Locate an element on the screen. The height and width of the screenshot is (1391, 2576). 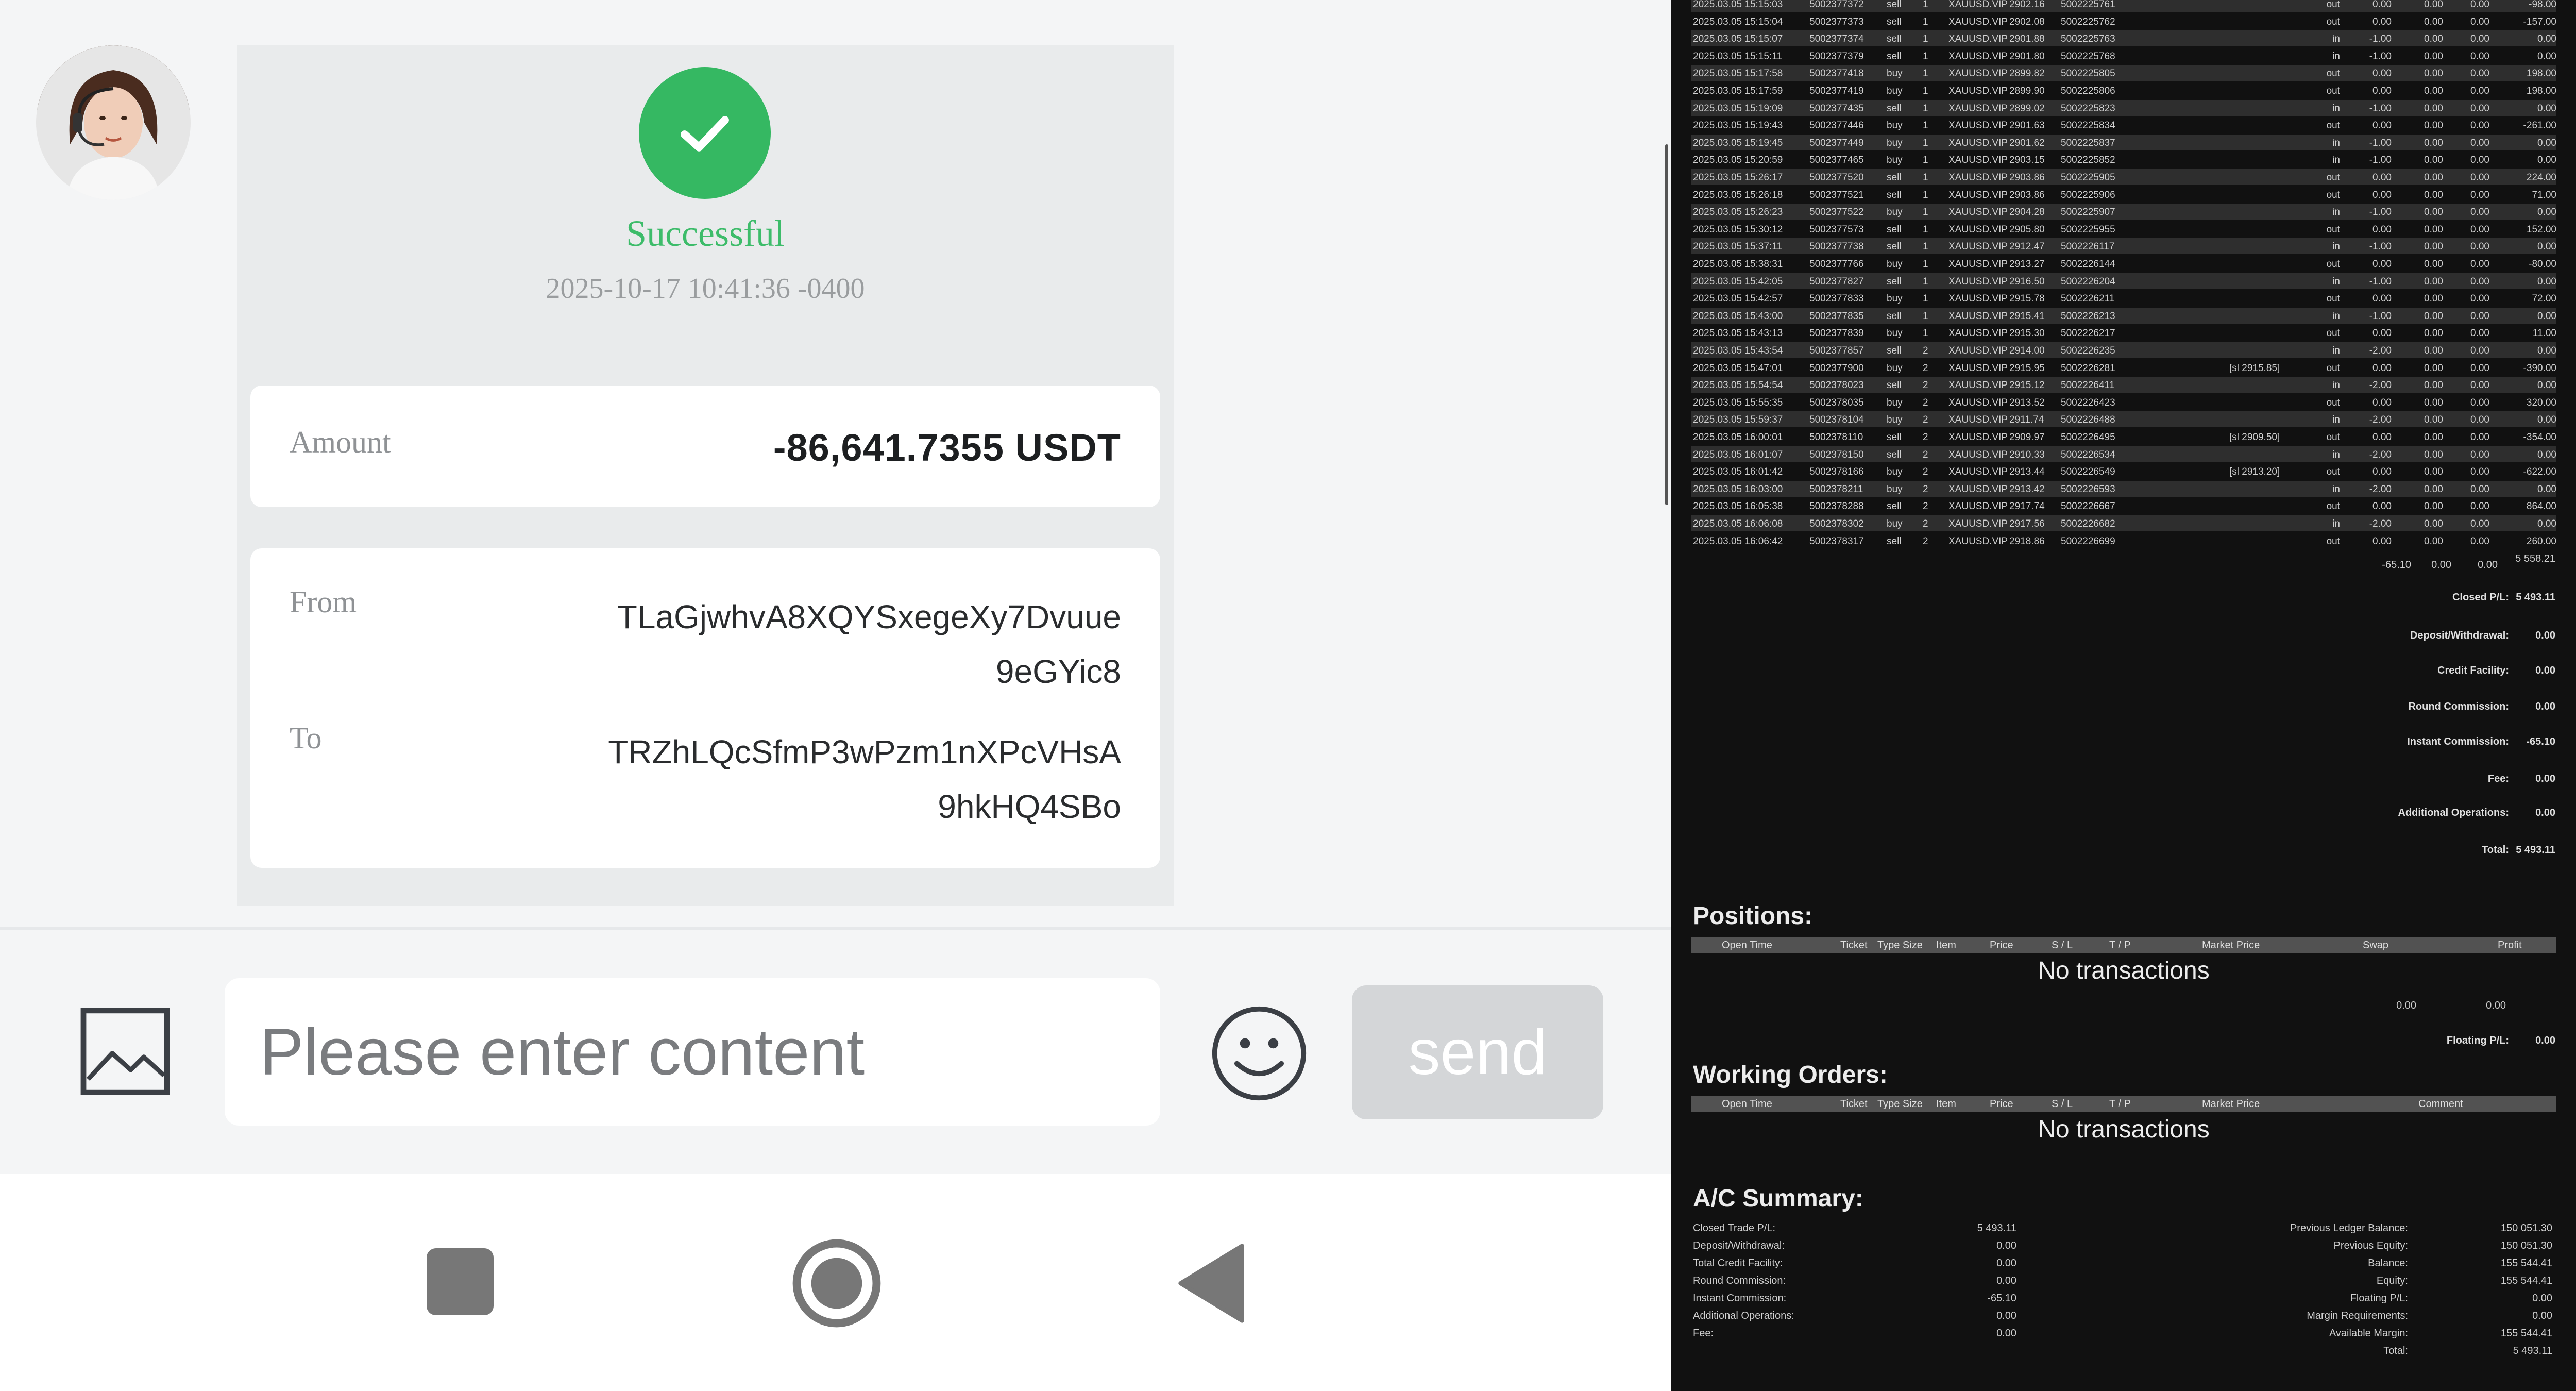
positions-header-cell: Ticket is located at coordinates (1854, 945).